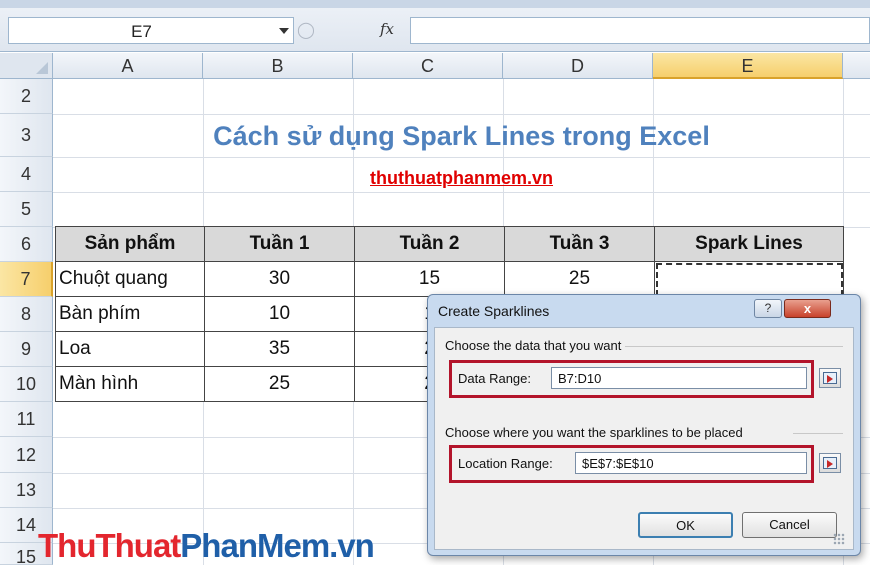 The width and height of the screenshot is (870, 565). What do you see at coordinates (130, 384) in the screenshot?
I see `table-cell: Màn hình` at bounding box center [130, 384].